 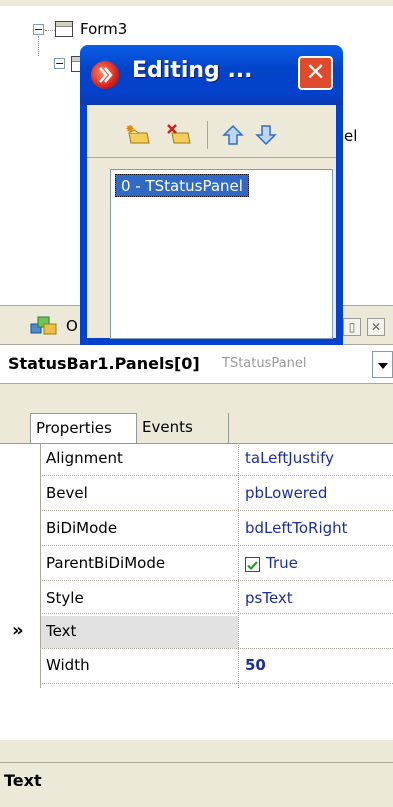 What do you see at coordinates (68, 665) in the screenshot?
I see `property-name: Width` at bounding box center [68, 665].